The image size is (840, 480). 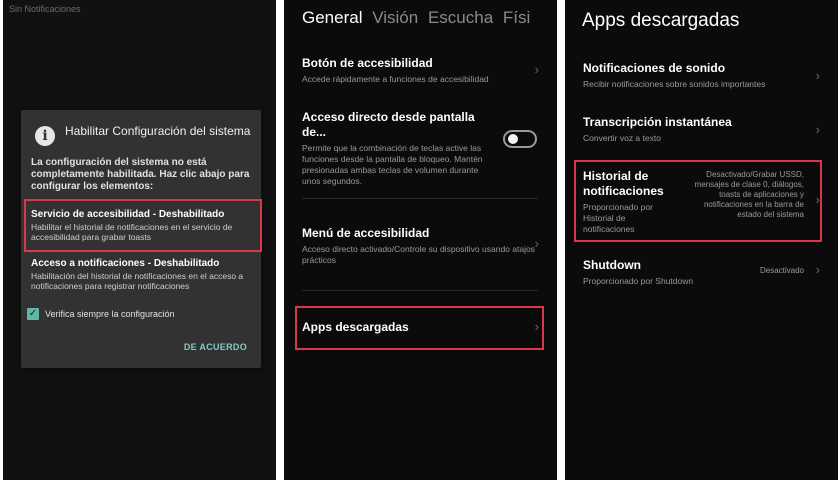 What do you see at coordinates (367, 63) in the screenshot?
I see `row-title: Botón de accesibilidad` at bounding box center [367, 63].